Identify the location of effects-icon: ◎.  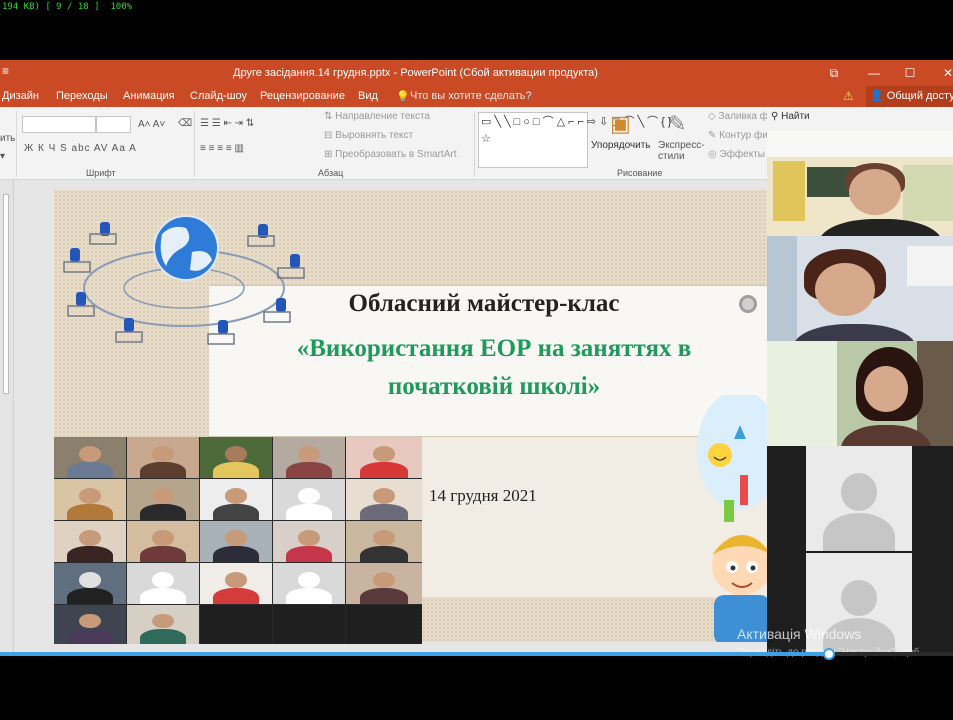
(712, 154).